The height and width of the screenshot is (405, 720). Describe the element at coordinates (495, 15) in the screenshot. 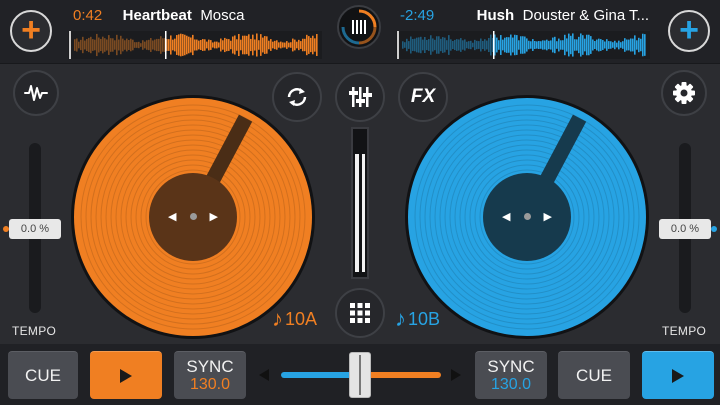

I see `right-track-title: Hush` at that location.